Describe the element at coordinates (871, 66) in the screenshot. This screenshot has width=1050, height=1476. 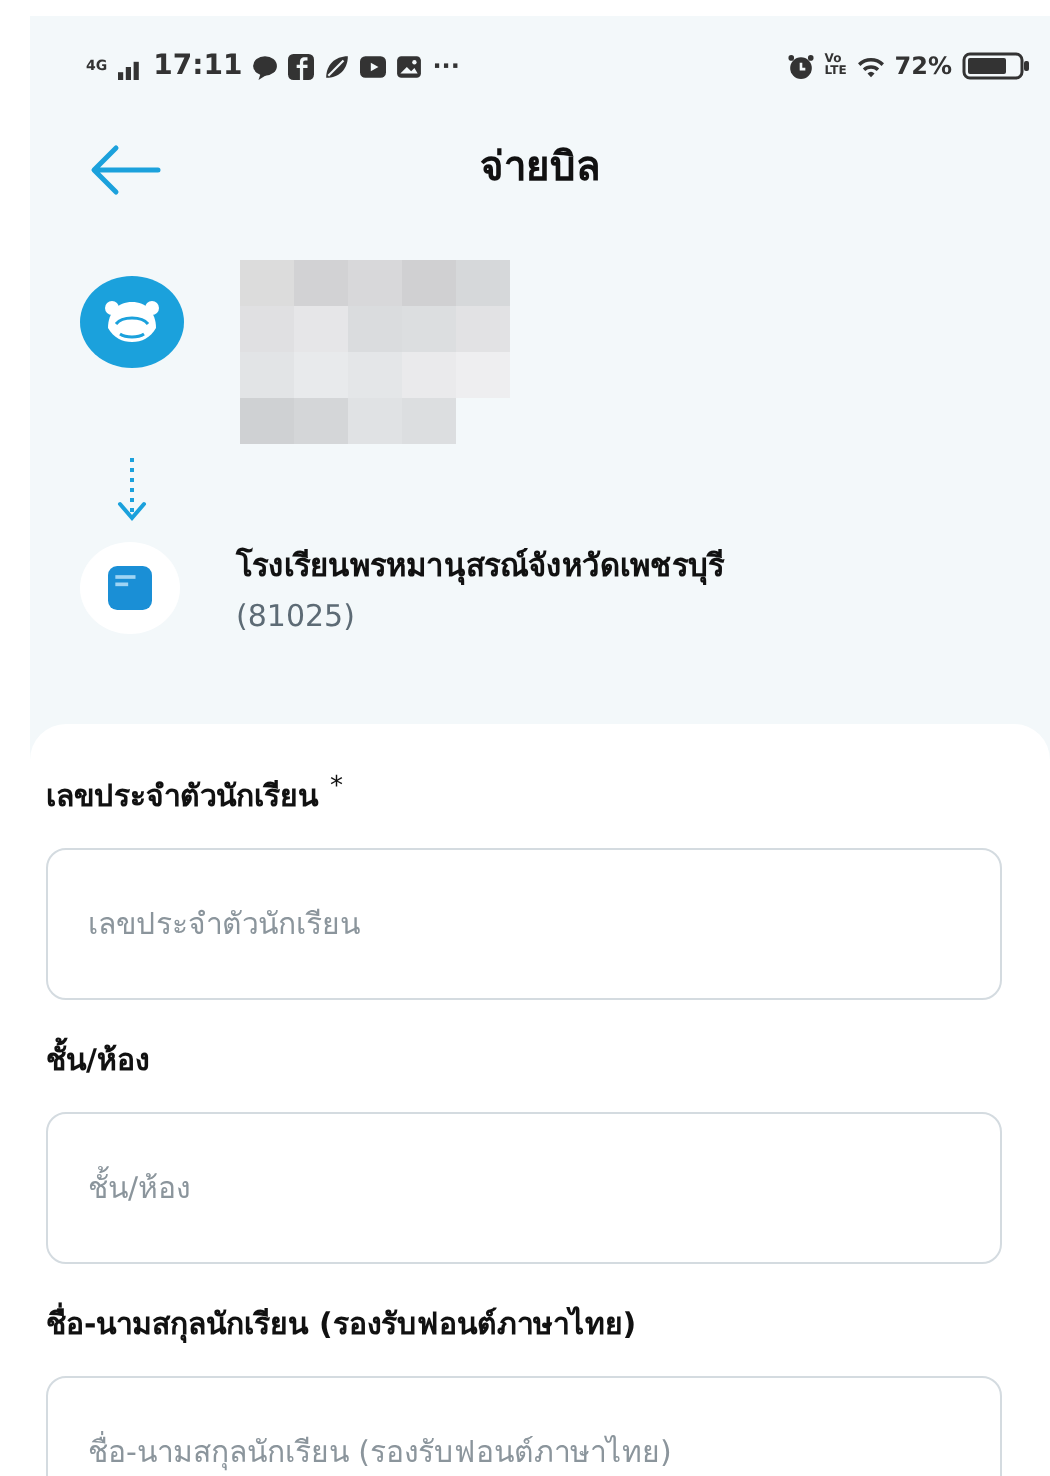
I see `wifi-icon` at that location.